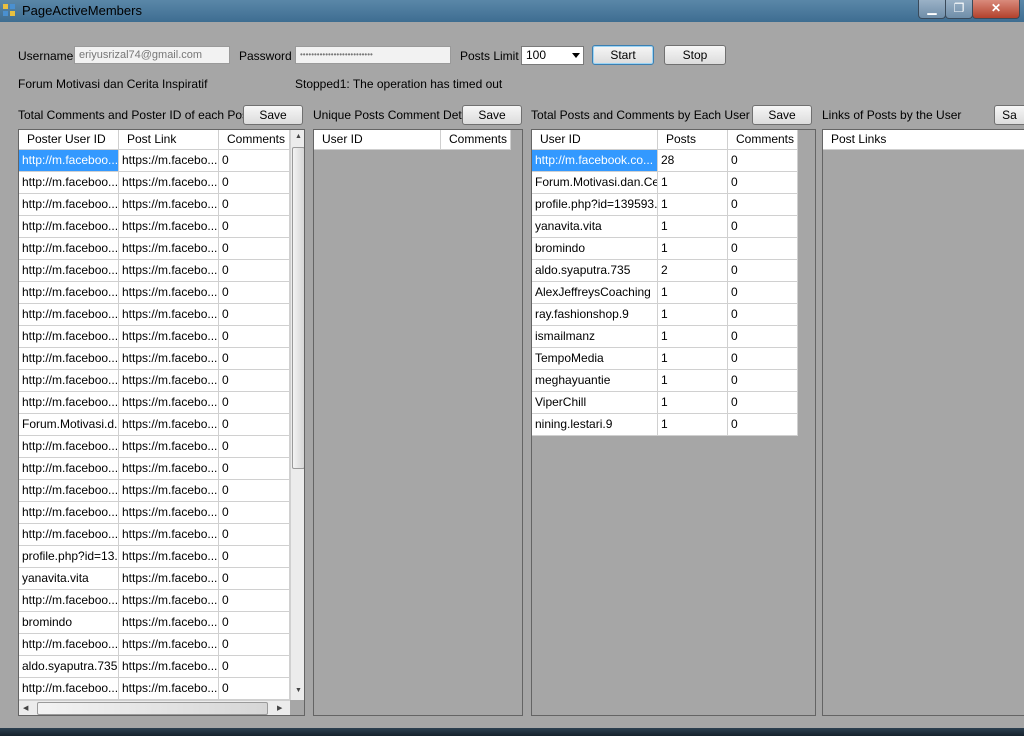  What do you see at coordinates (595, 140) in the screenshot?
I see `col-header-user-id: User ID` at bounding box center [595, 140].